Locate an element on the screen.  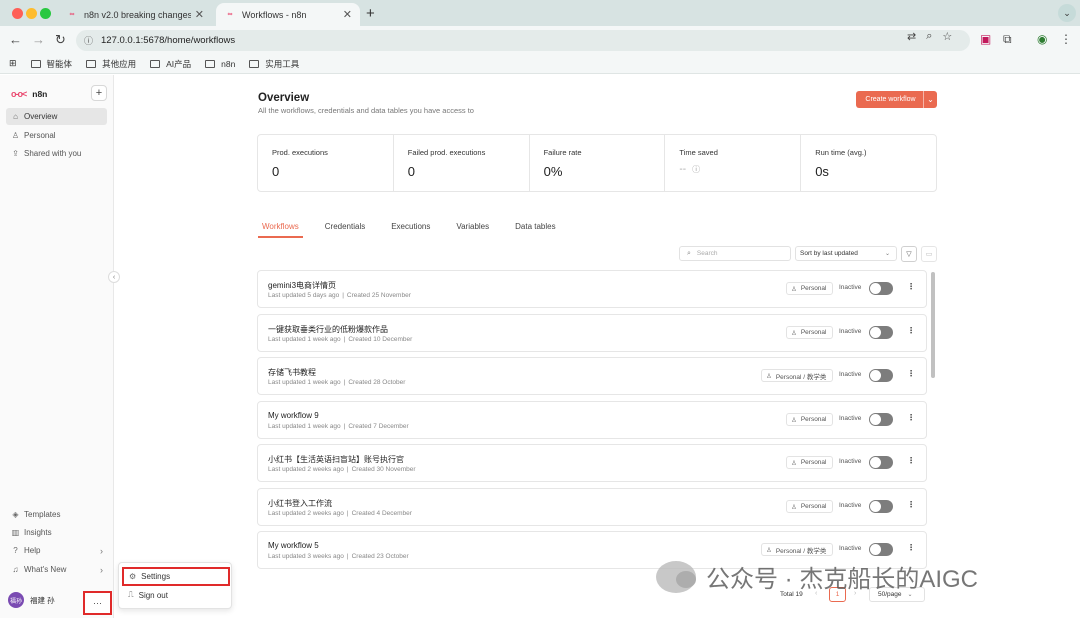
chevron-down-icon: ⌄ is located at coordinates (930, 99).